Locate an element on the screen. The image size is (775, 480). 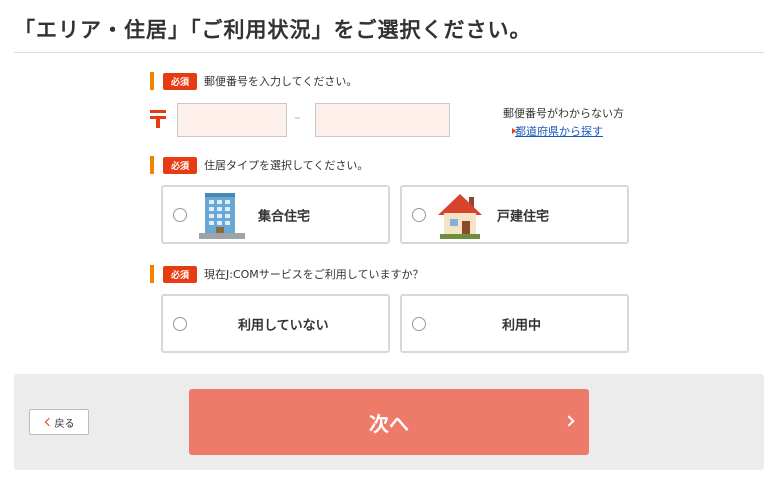
housing-option-apartment: 集合住宅 is located at coordinates (275, 214).